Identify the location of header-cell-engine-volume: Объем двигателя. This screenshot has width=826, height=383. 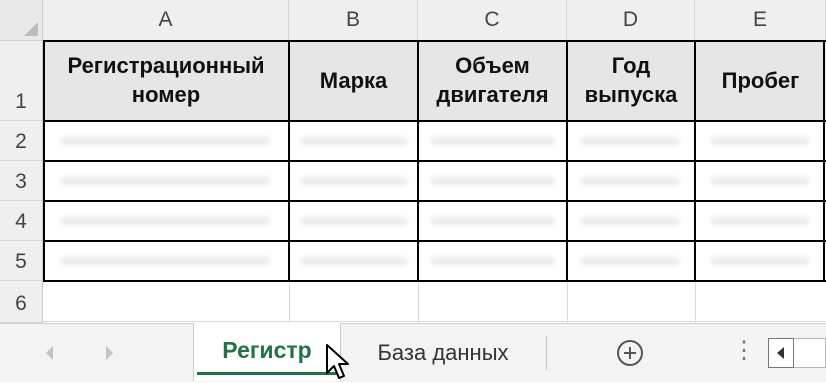
(492, 81).